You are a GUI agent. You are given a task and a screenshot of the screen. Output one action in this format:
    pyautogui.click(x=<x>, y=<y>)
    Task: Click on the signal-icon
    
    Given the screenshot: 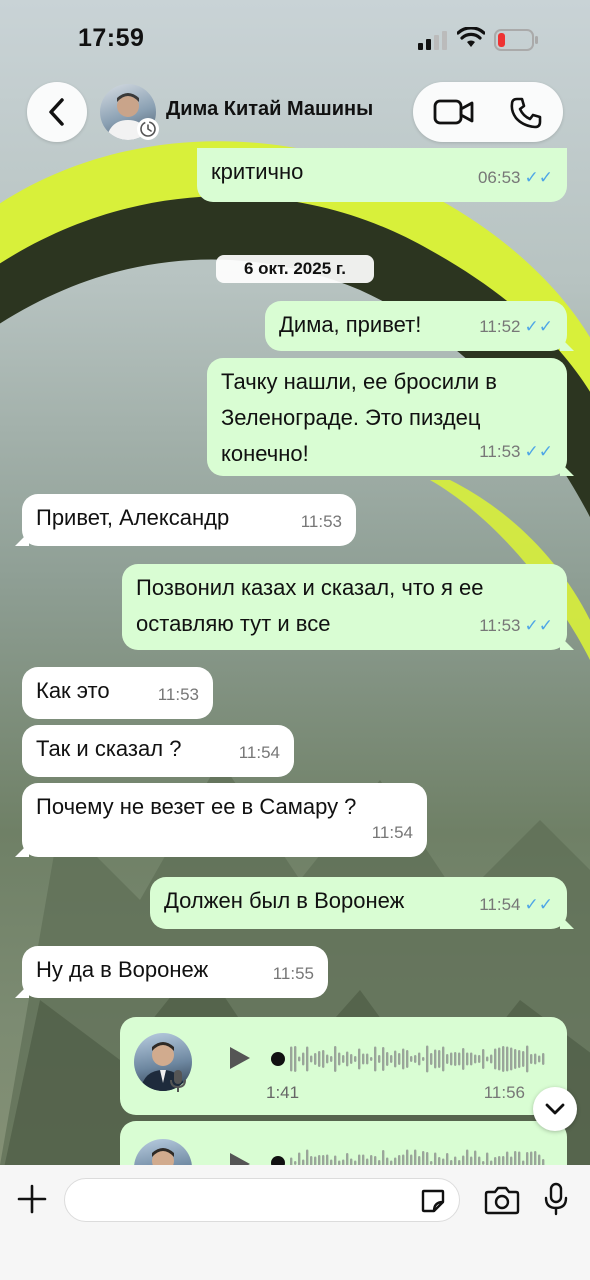 What is the action you would take?
    pyautogui.click(x=432, y=40)
    